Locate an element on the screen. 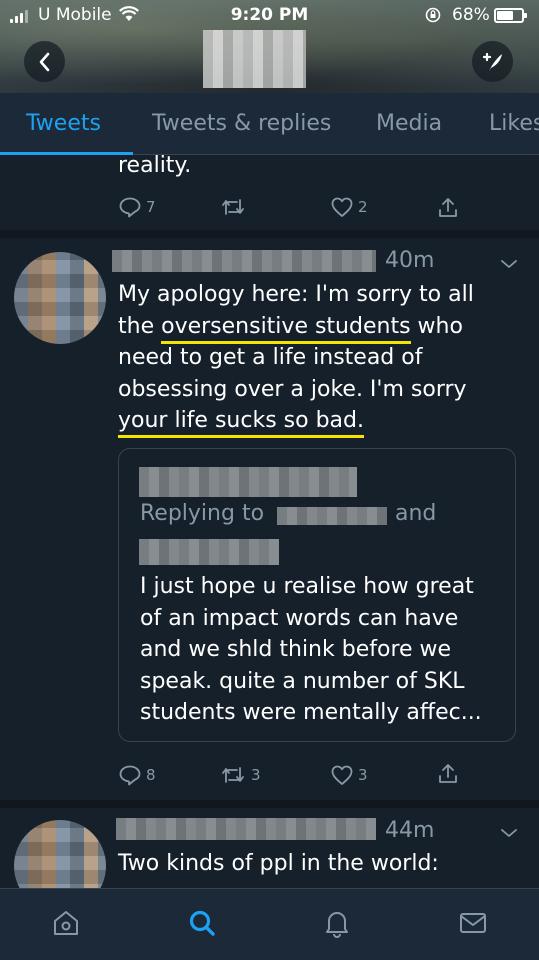 Image resolution: width=539 pixels, height=960 pixels. like-button: 3 is located at coordinates (349, 775).